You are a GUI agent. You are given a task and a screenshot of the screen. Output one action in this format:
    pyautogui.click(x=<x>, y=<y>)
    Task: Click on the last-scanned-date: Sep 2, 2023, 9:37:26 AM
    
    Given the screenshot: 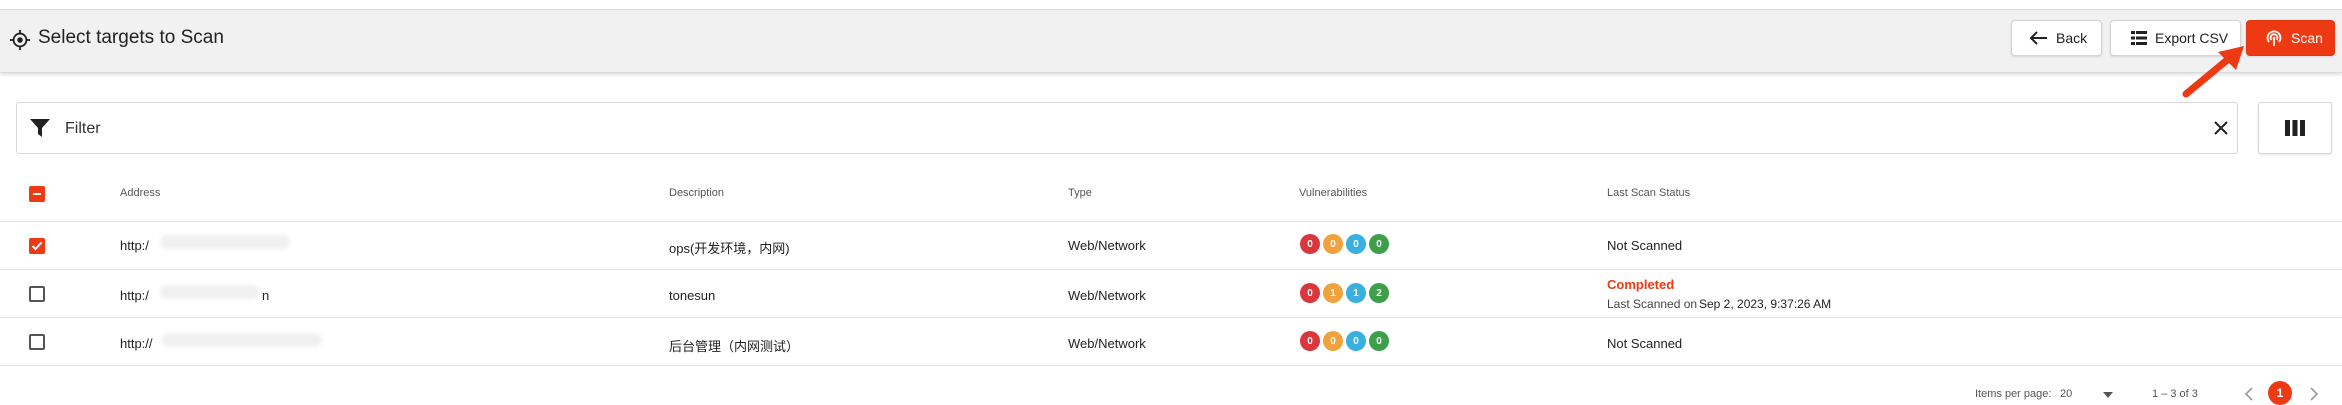 What is the action you would take?
    pyautogui.click(x=1765, y=304)
    